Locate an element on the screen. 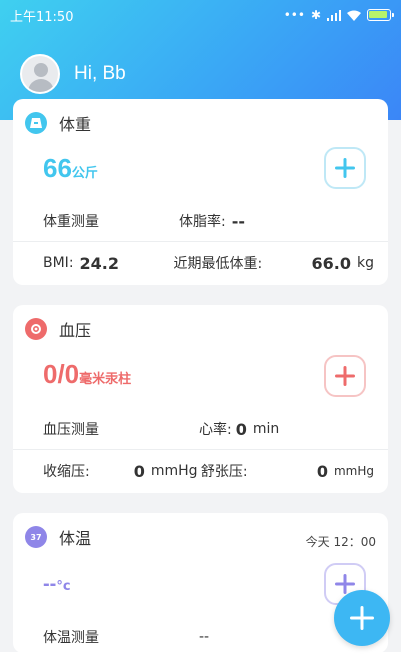 Image resolution: width=401 pixels, height=662 pixels. status-time: 上午11:50 is located at coordinates (42, 17).